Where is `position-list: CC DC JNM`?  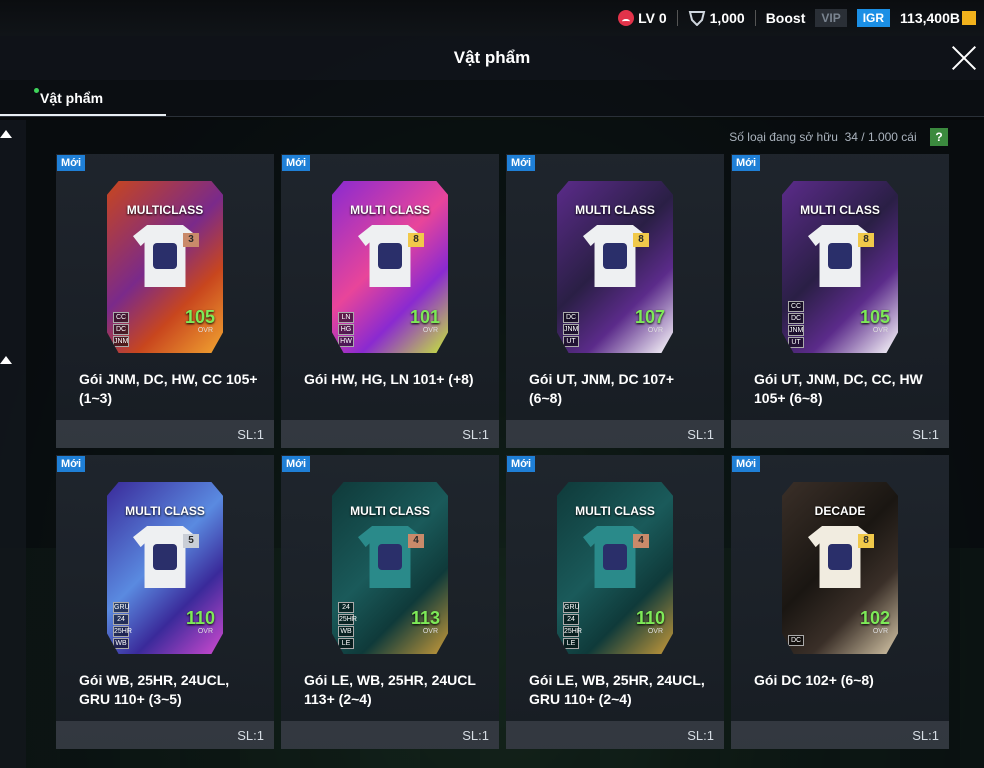
position-list: CC DC JNM is located at coordinates (121, 330).